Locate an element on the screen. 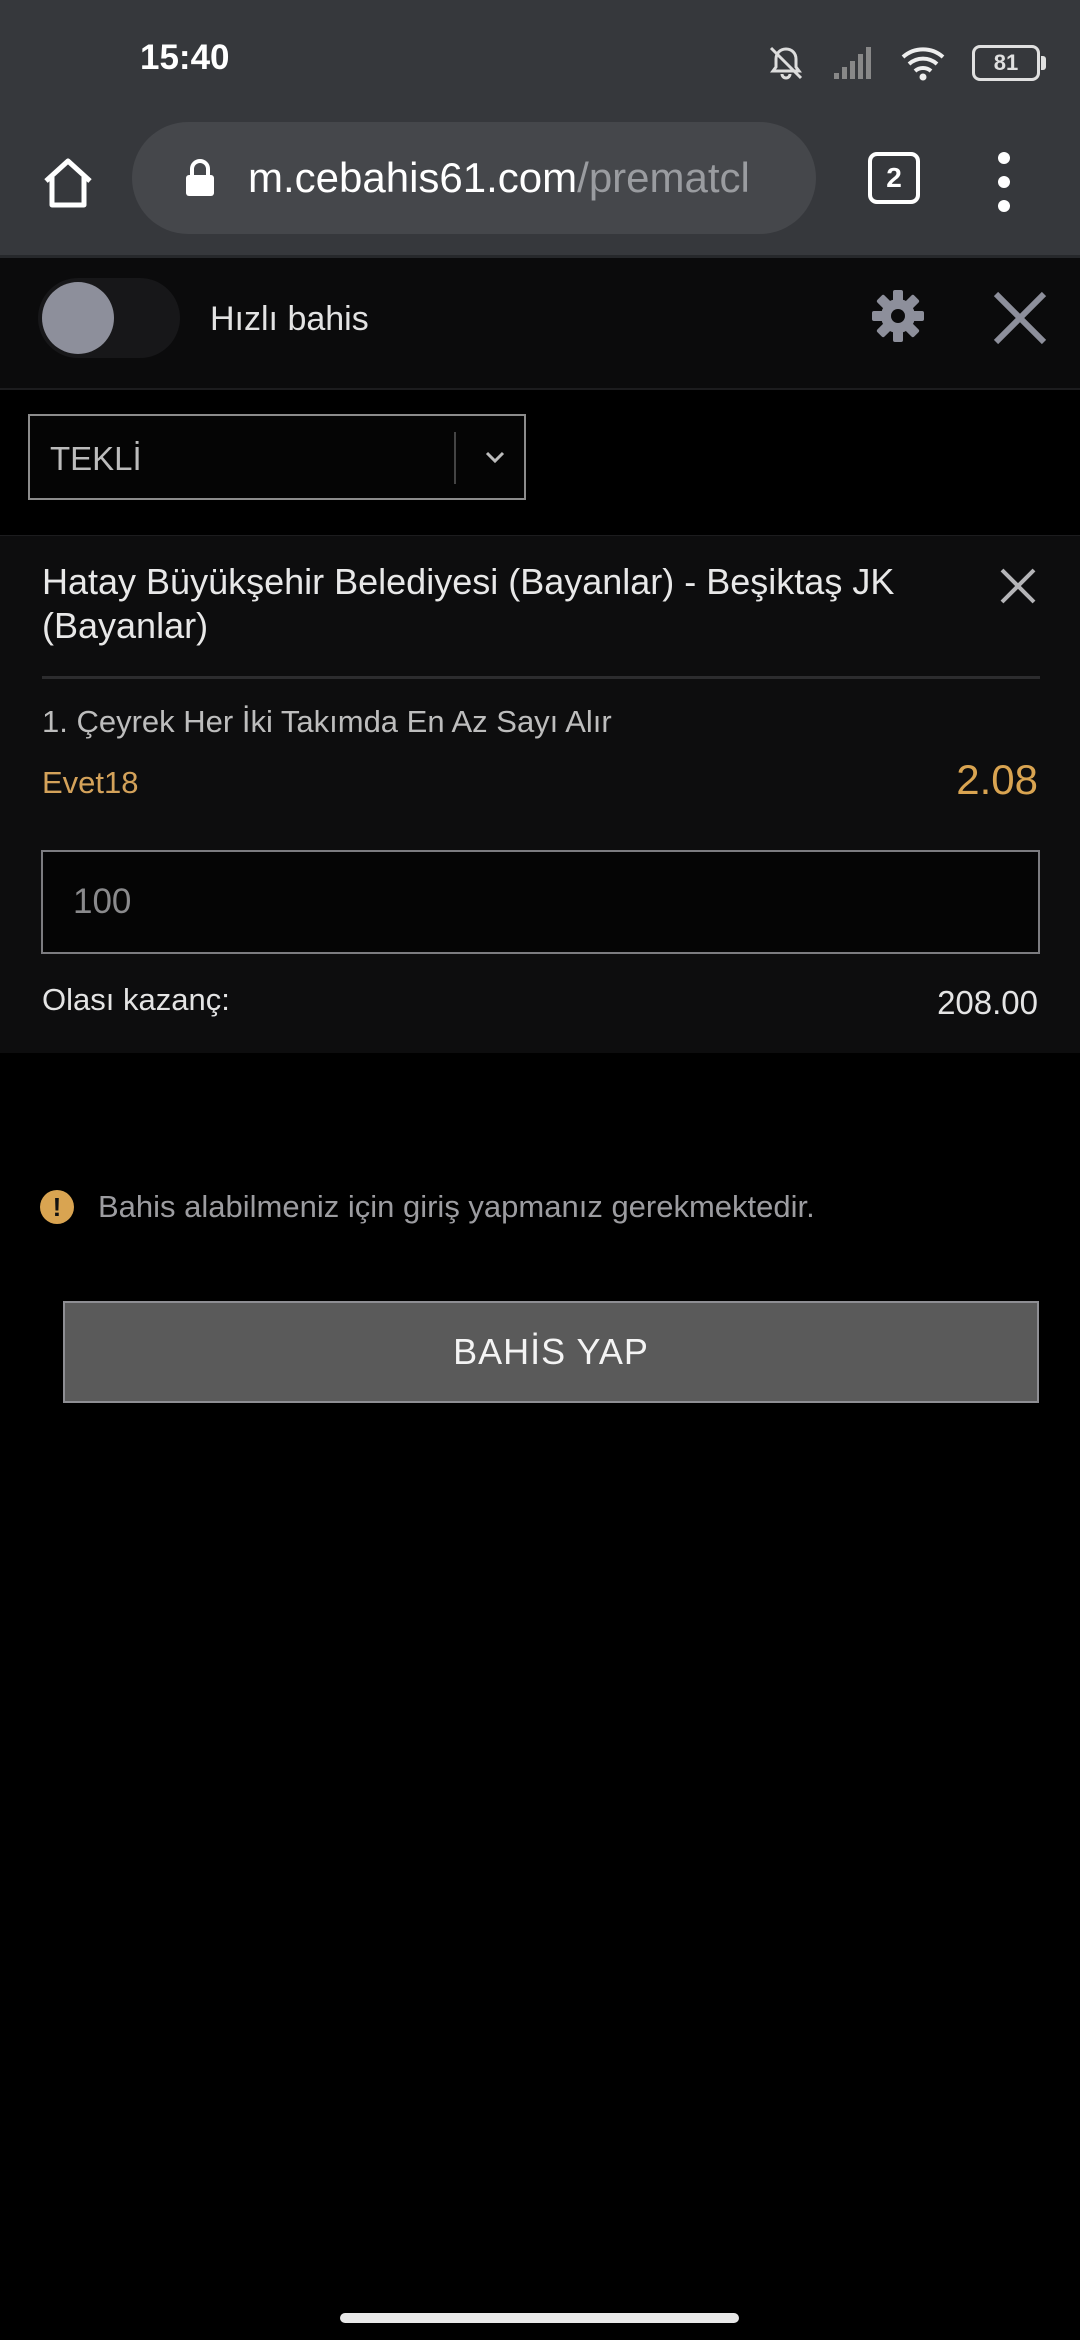 The image size is (1080, 2340). mute-bell-icon is located at coordinates (786, 63).